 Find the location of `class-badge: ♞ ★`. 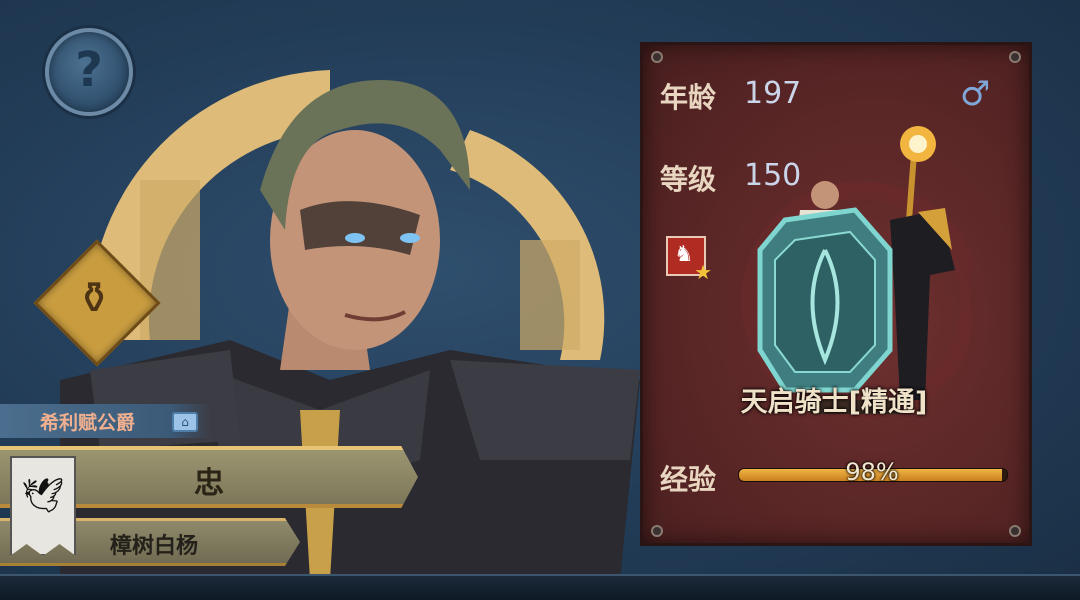

class-badge: ♞ ★ is located at coordinates (689, 260).